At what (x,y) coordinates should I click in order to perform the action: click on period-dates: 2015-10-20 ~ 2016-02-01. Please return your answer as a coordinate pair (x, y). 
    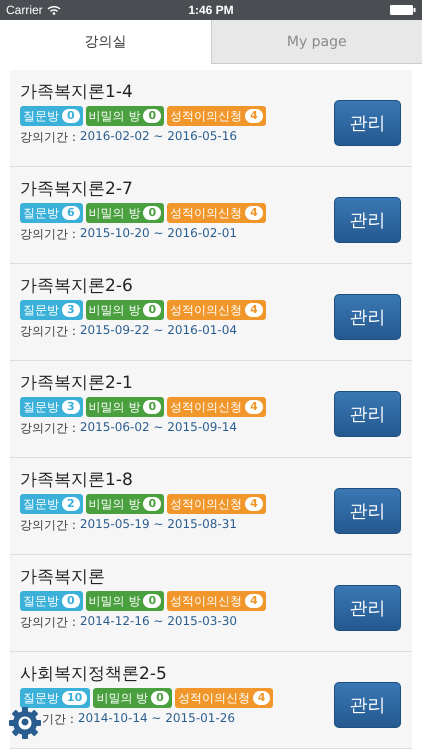
    Looking at the image, I should click on (159, 234).